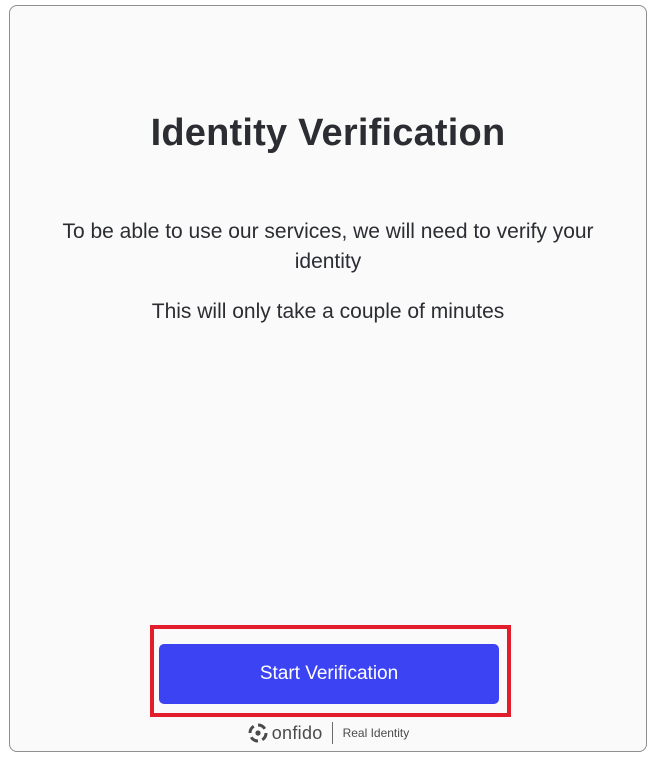 This screenshot has width=657, height=762. What do you see at coordinates (297, 732) in the screenshot?
I see `brand-name: onfido` at bounding box center [297, 732].